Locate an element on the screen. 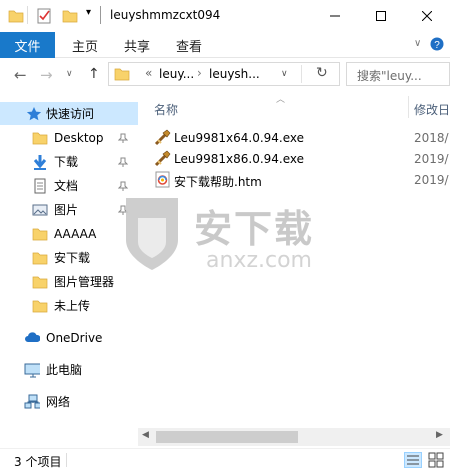 Image resolution: width=450 pixels, height=470 pixels. pictures-icon is located at coordinates (40, 209).